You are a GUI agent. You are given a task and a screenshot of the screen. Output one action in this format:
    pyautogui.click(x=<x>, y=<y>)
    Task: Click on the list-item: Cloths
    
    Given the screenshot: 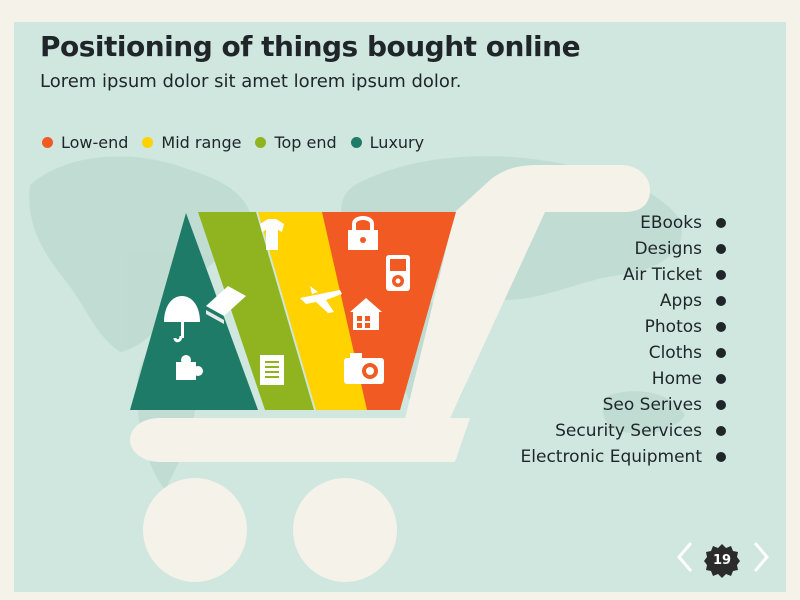 What is the action you would take?
    pyautogui.click(x=575, y=353)
    